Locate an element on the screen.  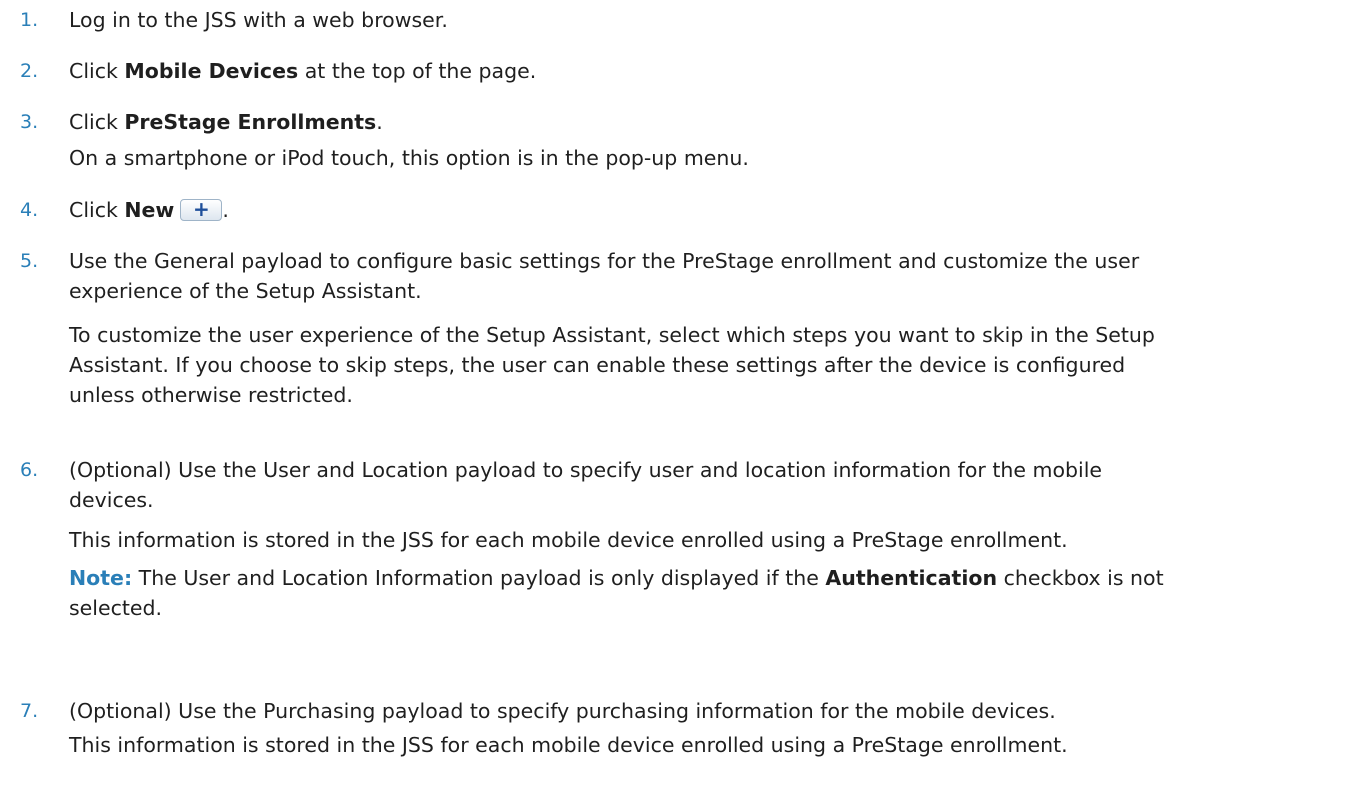
plus-icon: + is located at coordinates (201, 209).